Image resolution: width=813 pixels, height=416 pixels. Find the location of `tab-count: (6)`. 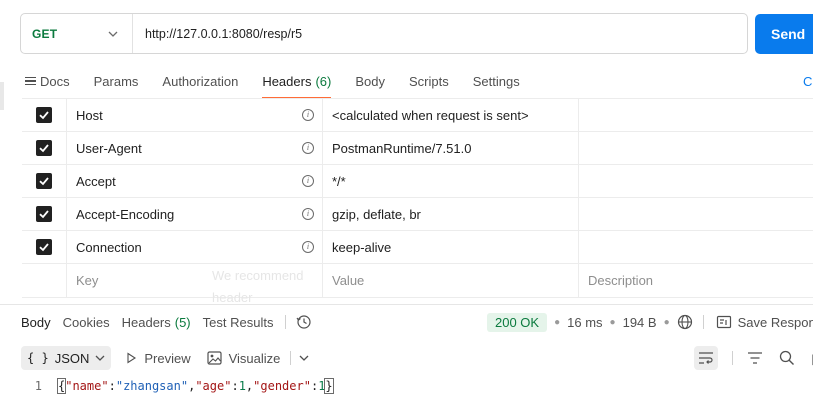

tab-count: (6) is located at coordinates (323, 81).